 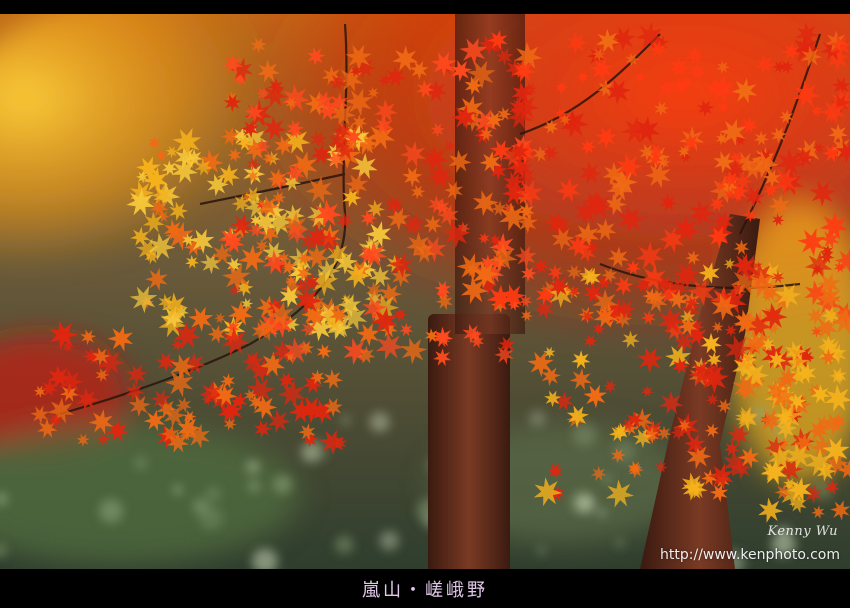 I want to click on photographer-signature: Kenny Wu, so click(x=802, y=531).